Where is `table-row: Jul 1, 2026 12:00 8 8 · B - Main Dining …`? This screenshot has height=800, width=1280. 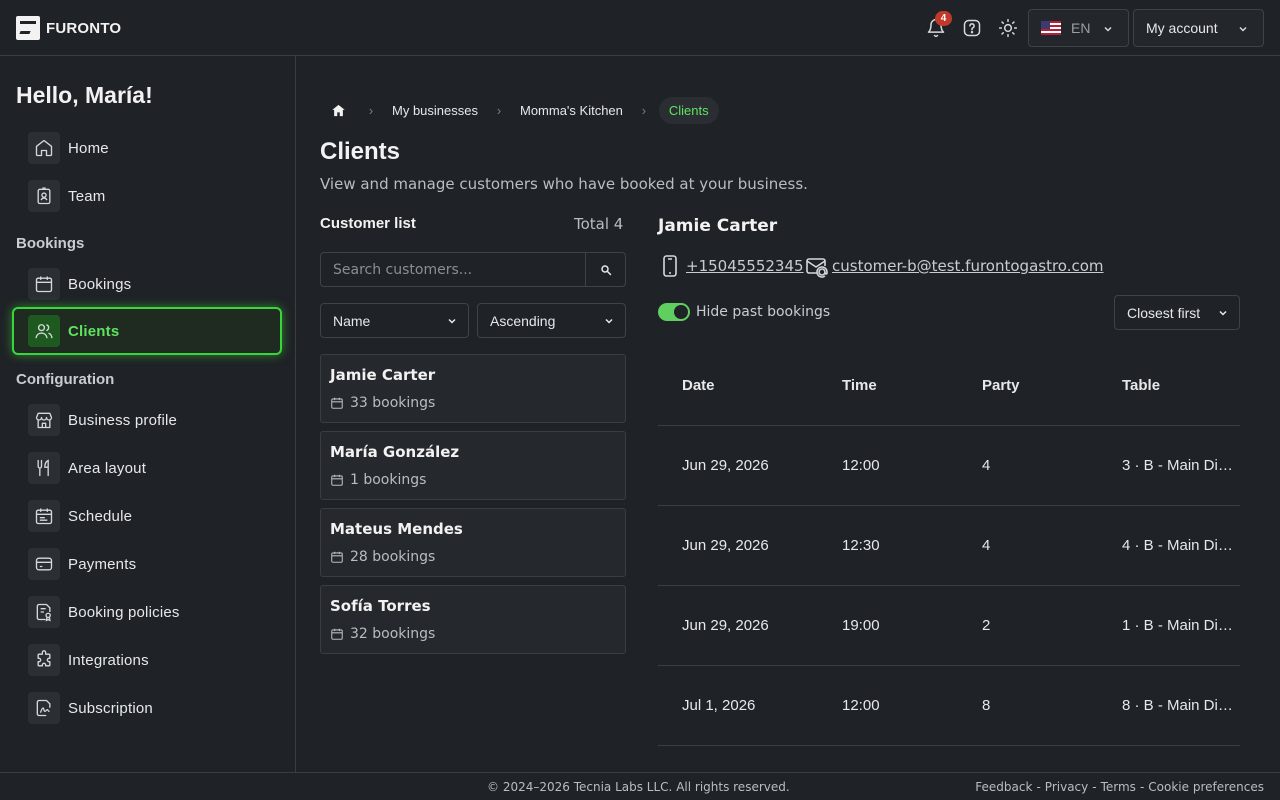 table-row: Jul 1, 2026 12:00 8 8 · B - Main Dining … is located at coordinates (949, 706).